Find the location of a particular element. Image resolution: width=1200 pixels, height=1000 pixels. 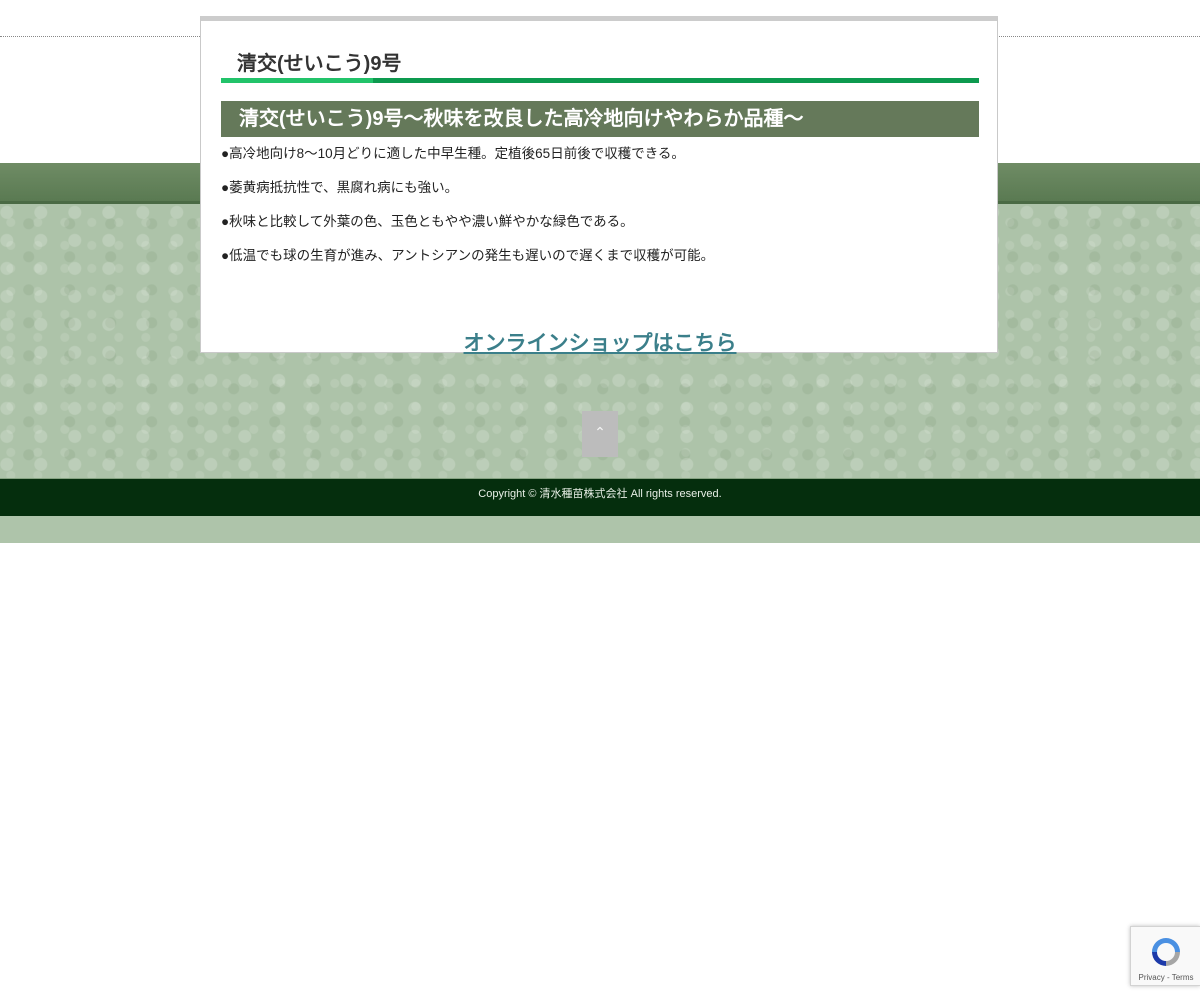

back-to-top-button: ⌃ is located at coordinates (600, 434).